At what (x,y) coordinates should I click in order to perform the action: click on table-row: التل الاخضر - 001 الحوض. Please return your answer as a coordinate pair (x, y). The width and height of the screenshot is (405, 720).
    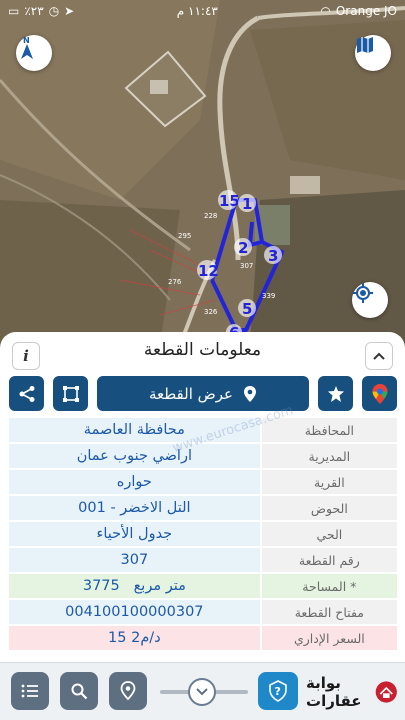
    Looking at the image, I should click on (203, 508).